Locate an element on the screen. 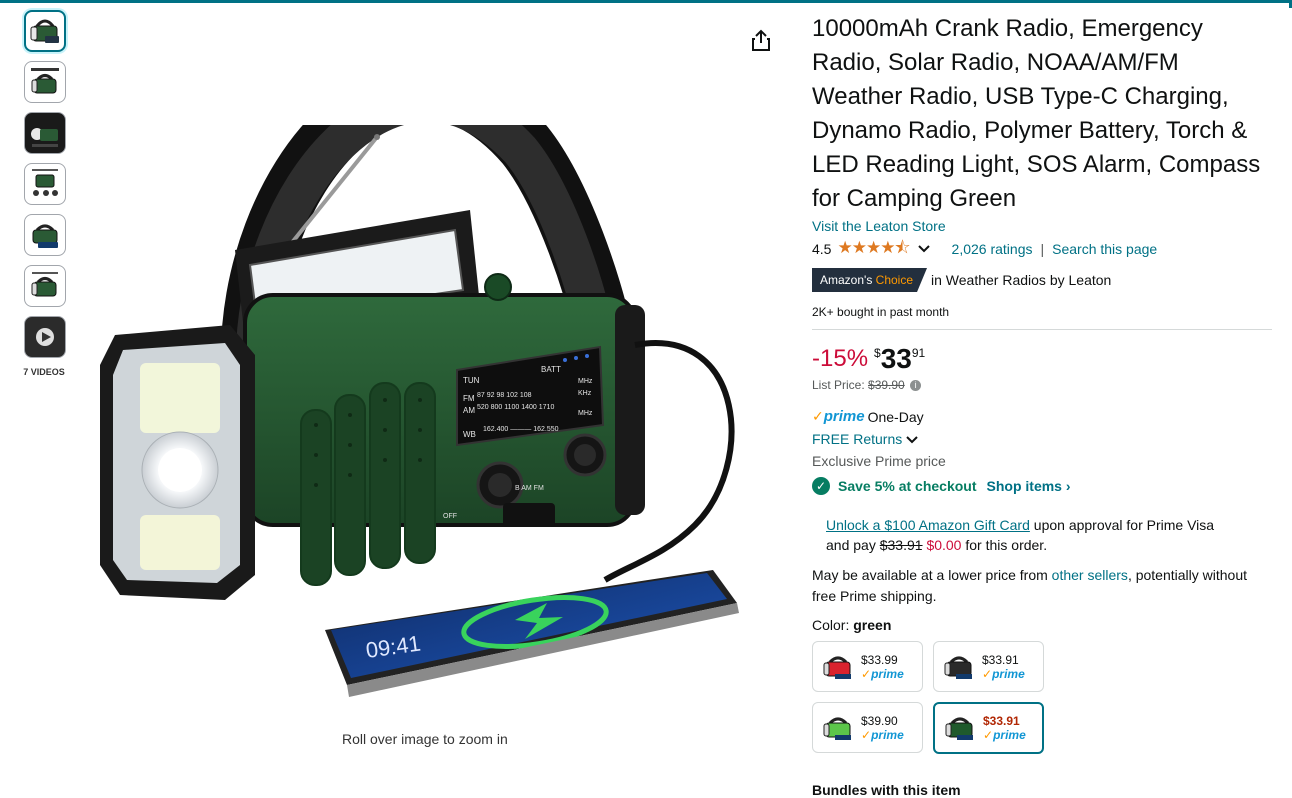 Image resolution: width=1292 pixels, height=798 pixels. tuner-batt-label: BATT is located at coordinates (551, 369).